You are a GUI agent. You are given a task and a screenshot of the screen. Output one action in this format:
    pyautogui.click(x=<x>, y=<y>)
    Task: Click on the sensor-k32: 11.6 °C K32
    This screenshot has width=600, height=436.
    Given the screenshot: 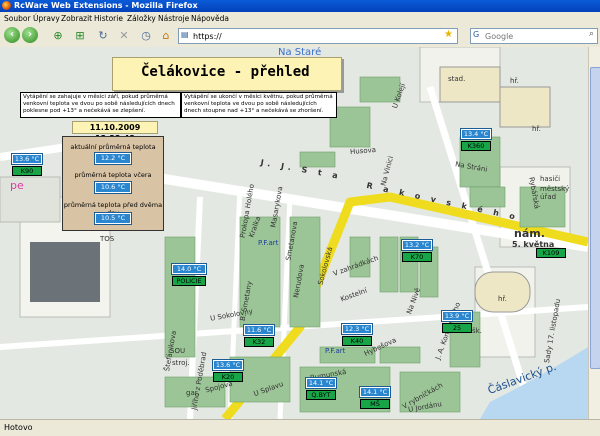 What is the action you would take?
    pyautogui.click(x=259, y=335)
    